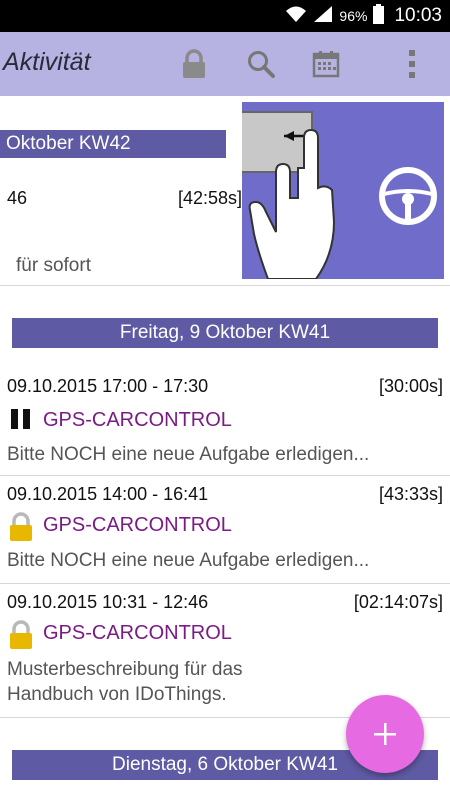 The image size is (450, 800). Describe the element at coordinates (408, 196) in the screenshot. I see `steering-wheel-icon` at that location.